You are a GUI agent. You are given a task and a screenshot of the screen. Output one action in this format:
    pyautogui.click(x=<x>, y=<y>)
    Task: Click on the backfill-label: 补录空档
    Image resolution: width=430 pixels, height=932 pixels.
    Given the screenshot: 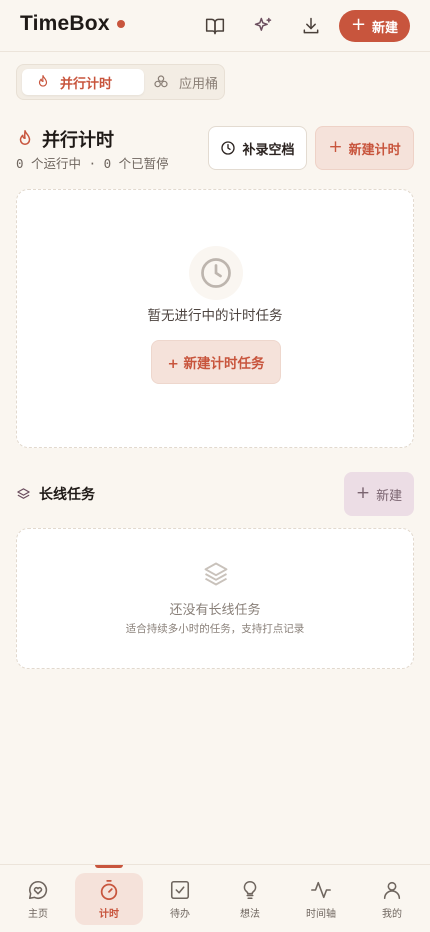 What is the action you would take?
    pyautogui.click(x=268, y=150)
    